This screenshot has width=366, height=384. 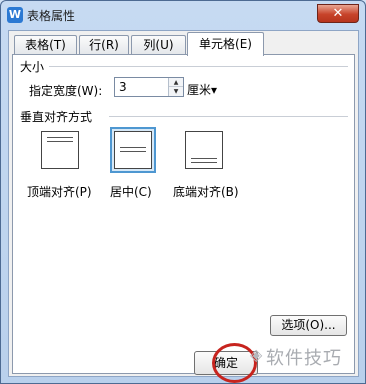 I want to click on tab-column: 列(U), so click(x=158, y=45).